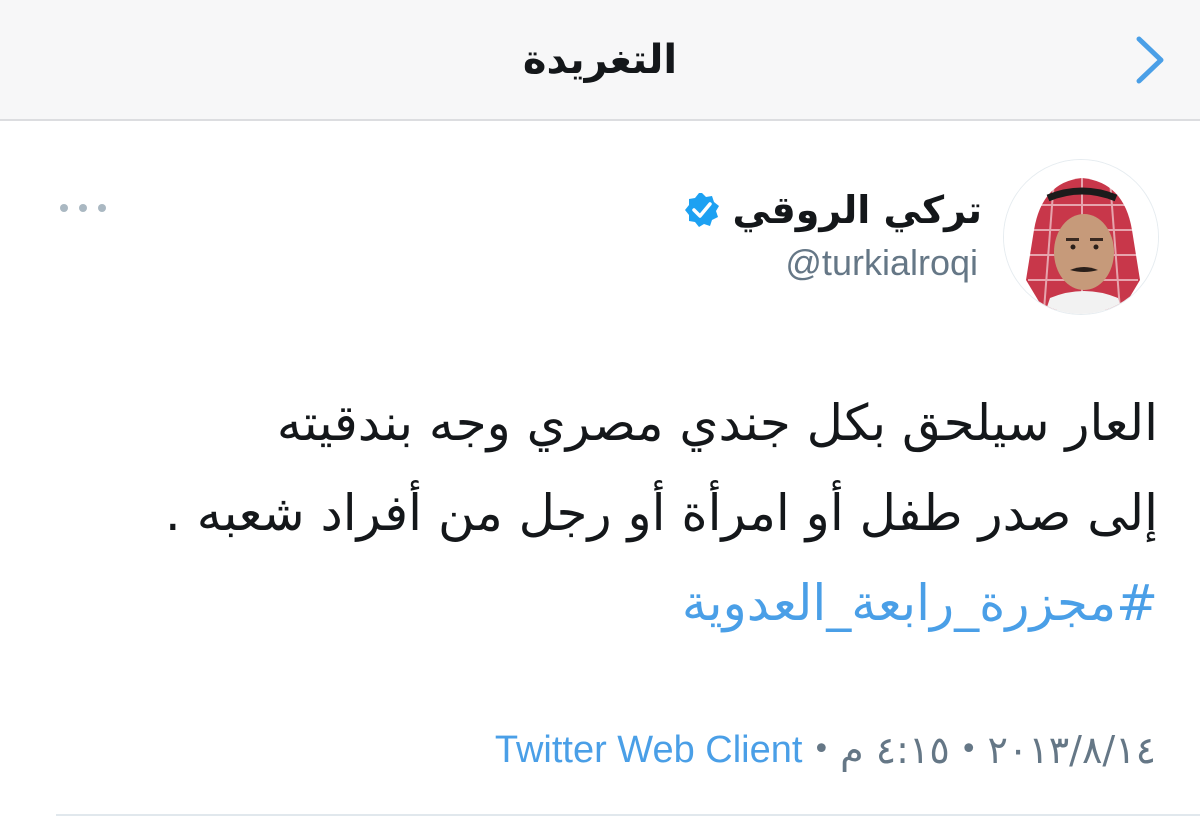 The height and width of the screenshot is (821, 1200). I want to click on page-title: التغريدة, so click(600, 60).